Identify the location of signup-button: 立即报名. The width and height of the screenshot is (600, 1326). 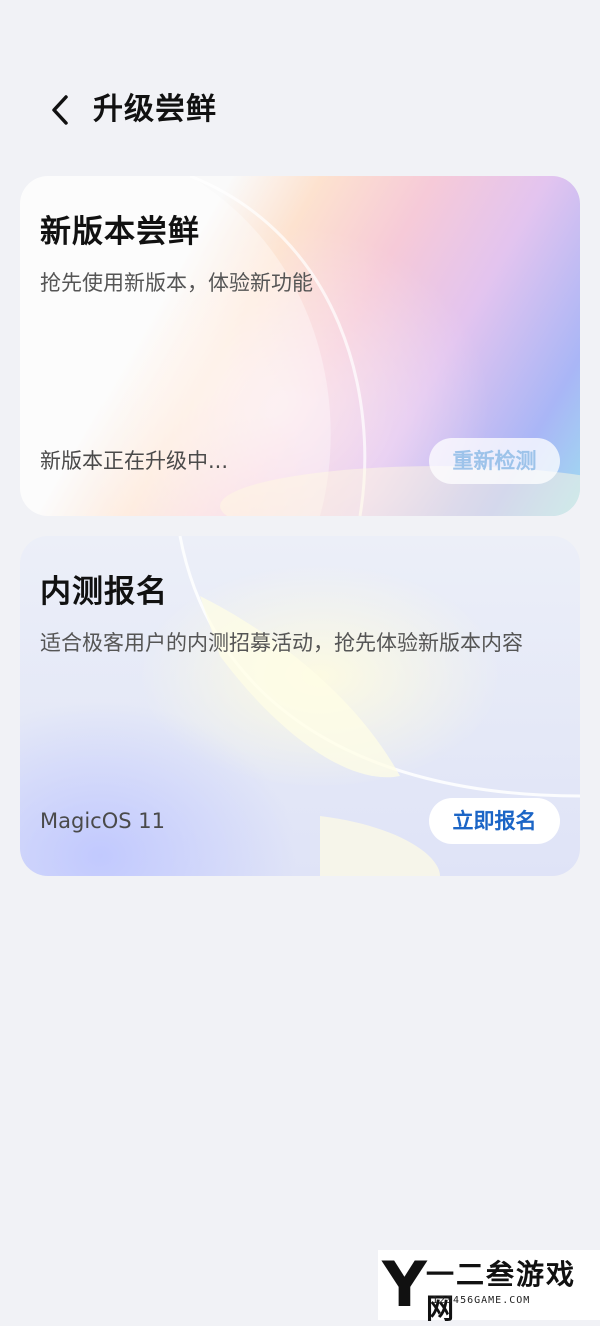
(494, 821).